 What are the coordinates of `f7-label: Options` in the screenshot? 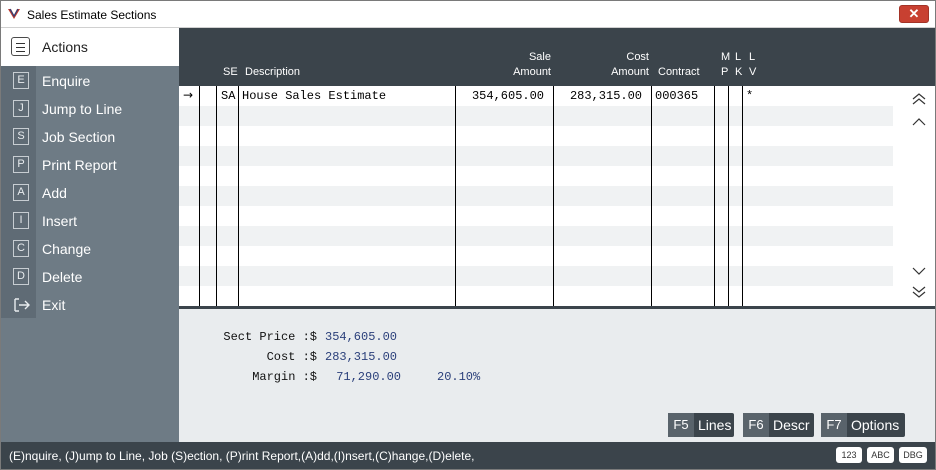 It's located at (875, 425).